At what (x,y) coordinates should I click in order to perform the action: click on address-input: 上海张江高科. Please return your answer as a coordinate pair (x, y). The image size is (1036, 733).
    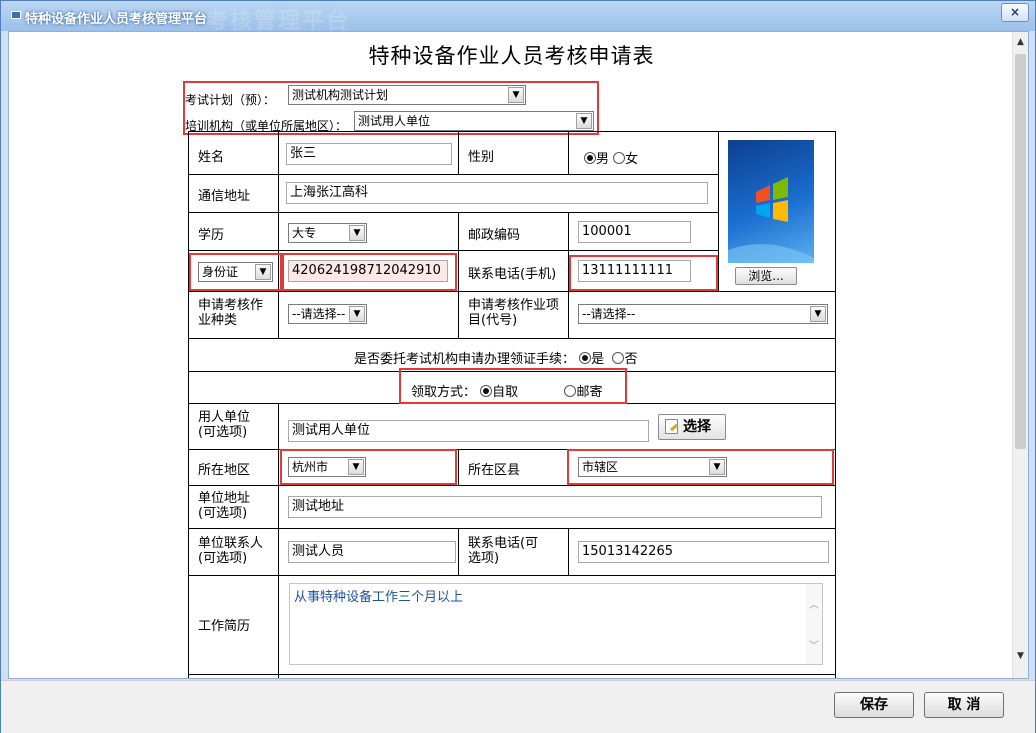
    Looking at the image, I should click on (497, 193).